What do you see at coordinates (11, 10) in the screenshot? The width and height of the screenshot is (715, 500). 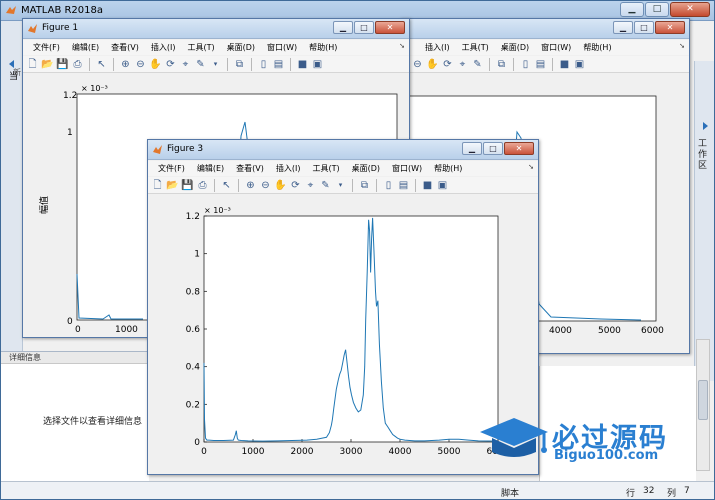 I see `matlab-logo-icon` at bounding box center [11, 10].